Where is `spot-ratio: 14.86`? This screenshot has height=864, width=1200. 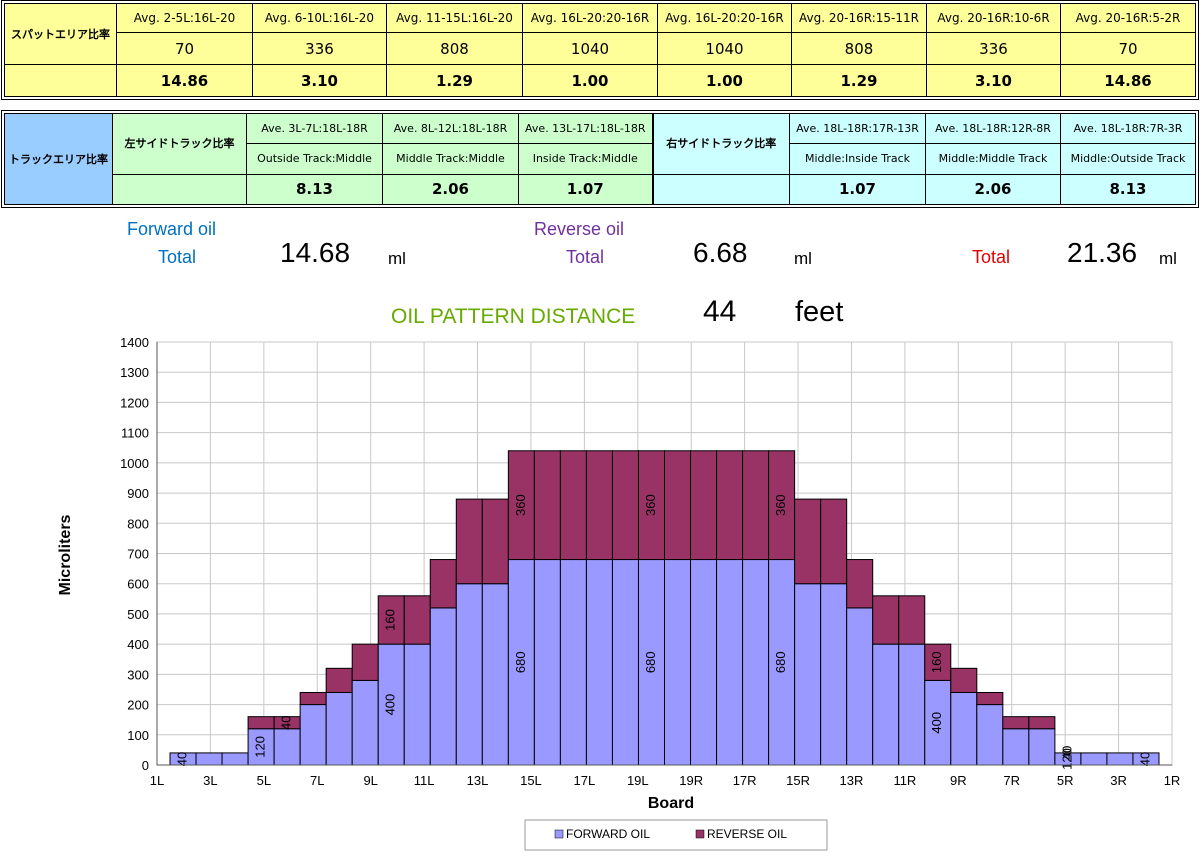 spot-ratio: 14.86 is located at coordinates (184, 80).